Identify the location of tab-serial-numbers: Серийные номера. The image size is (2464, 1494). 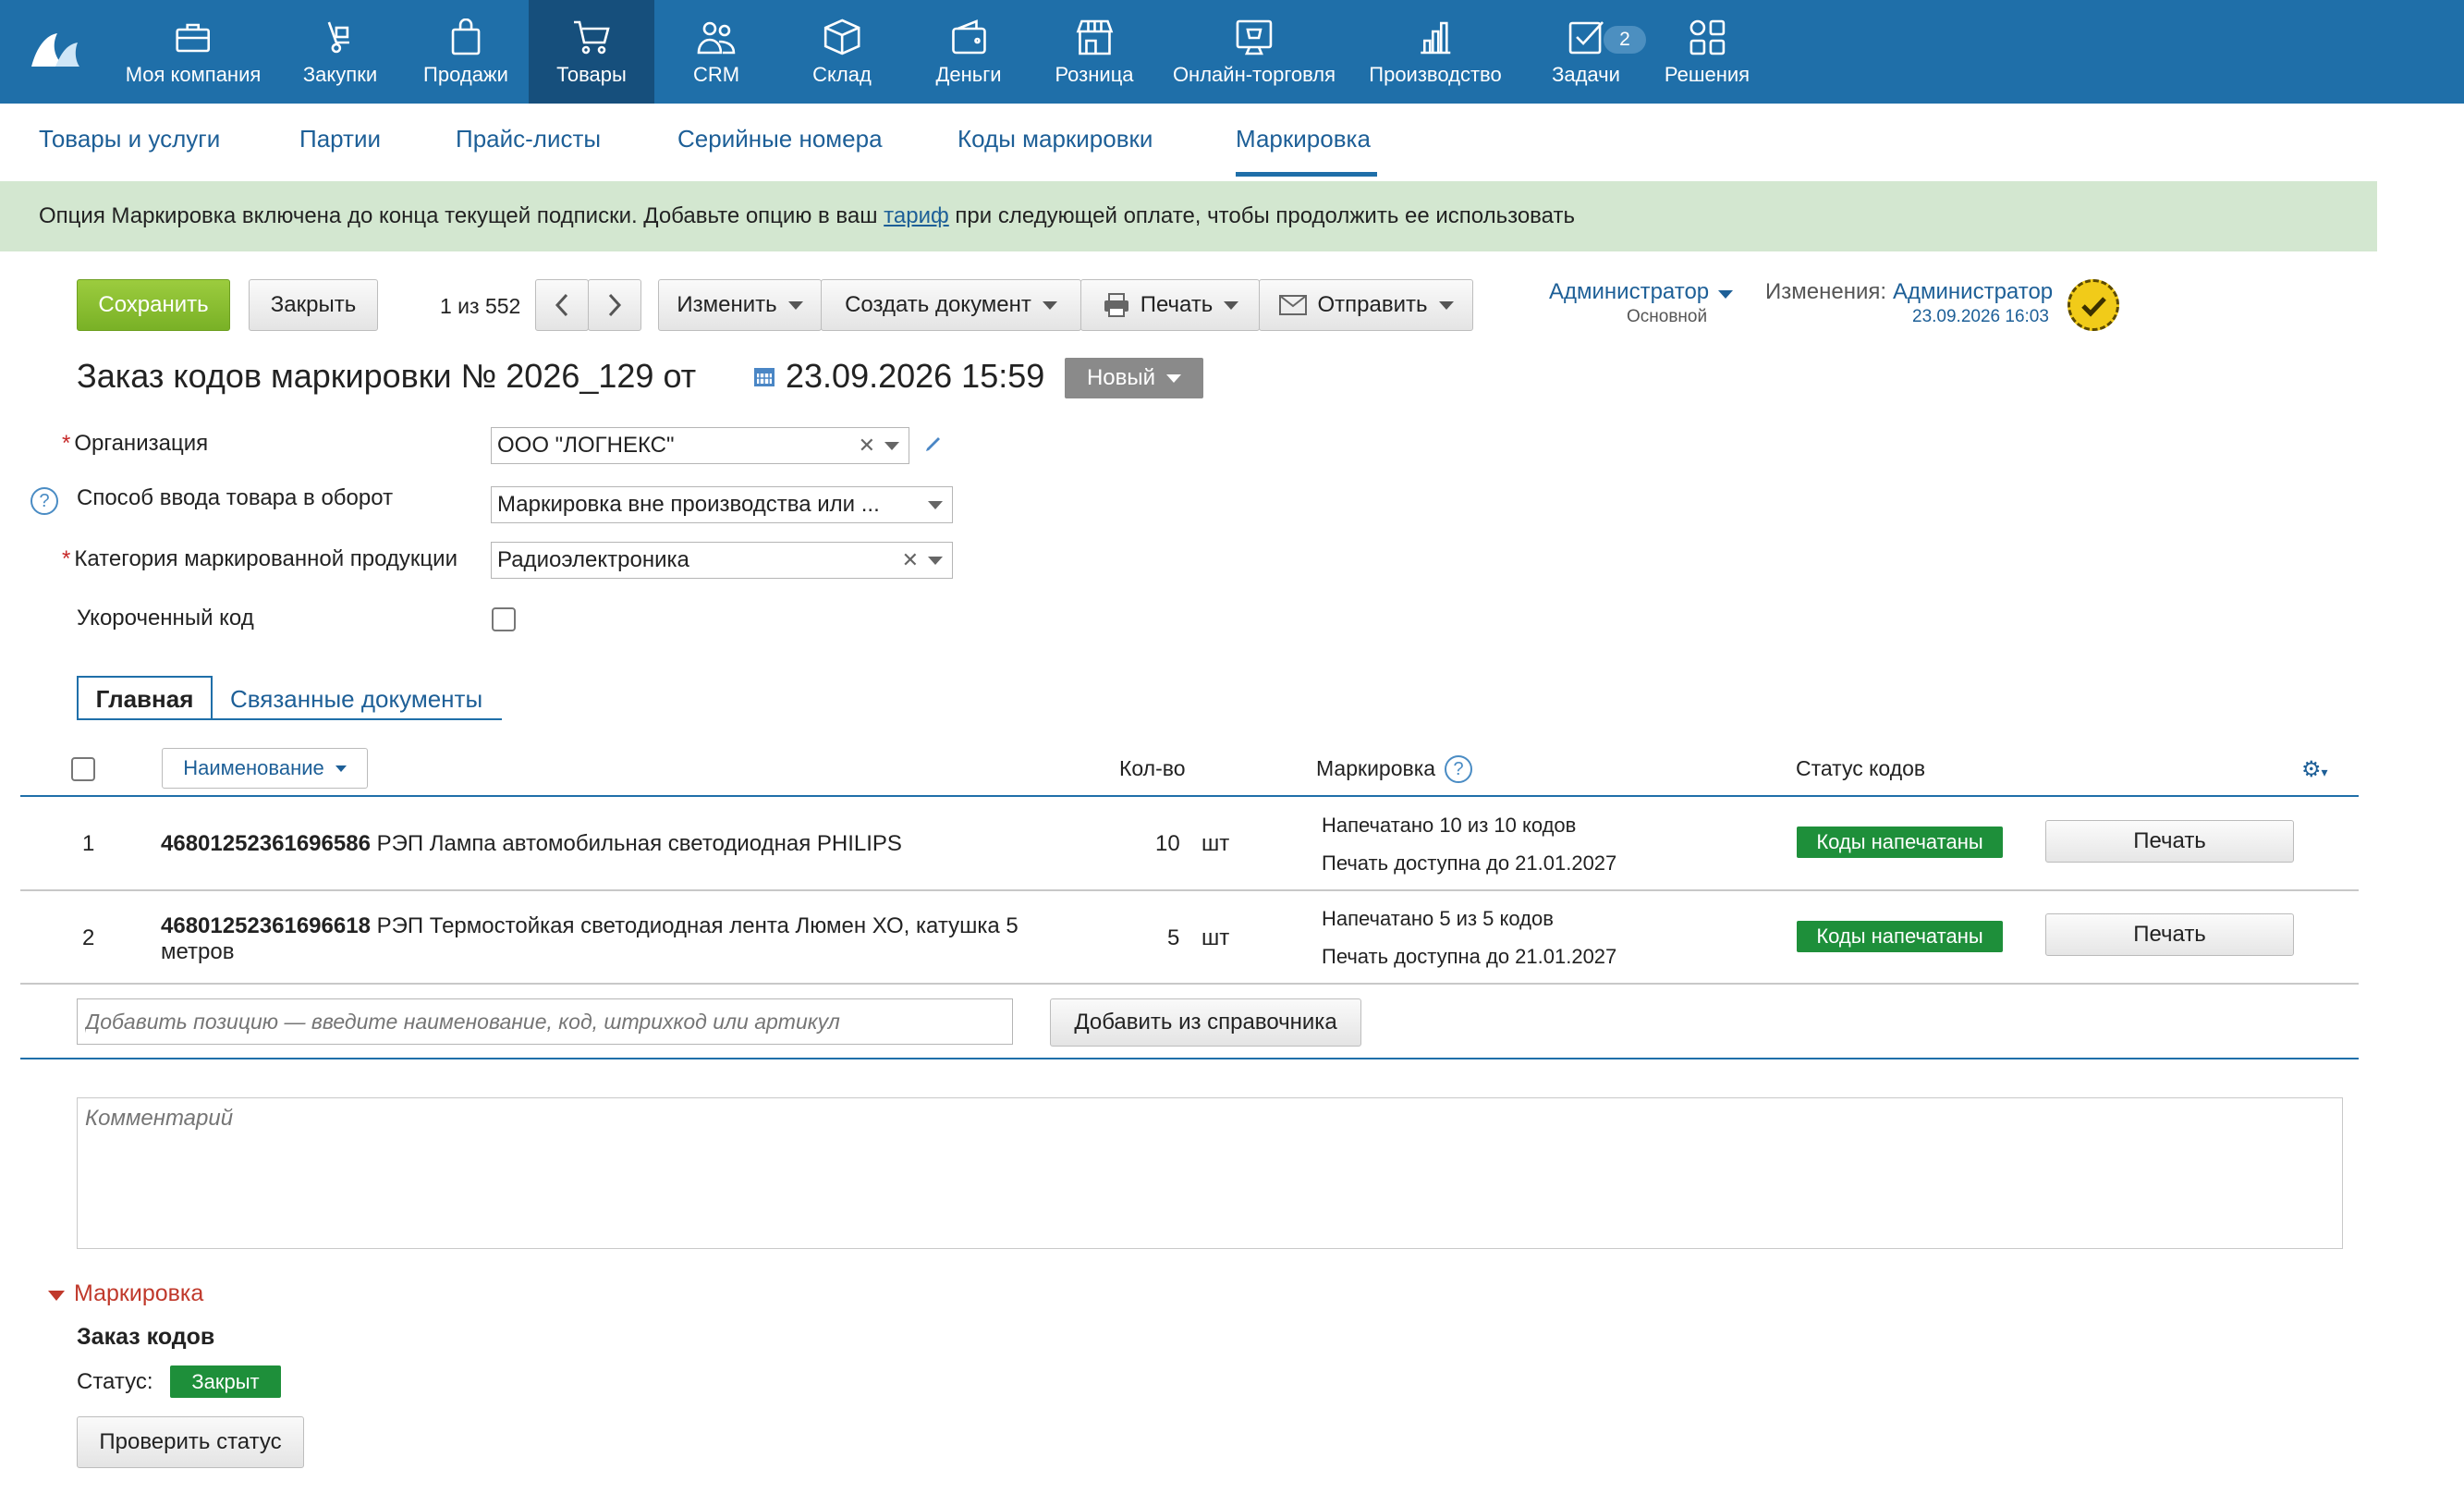
(780, 139).